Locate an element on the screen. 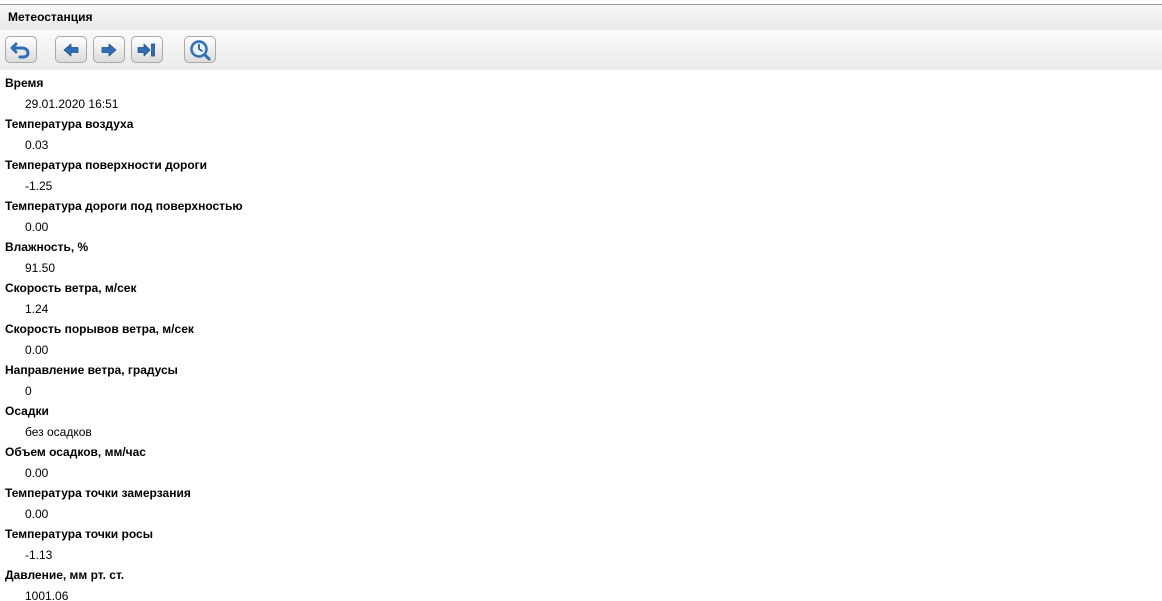 This screenshot has width=1162, height=601. reading-row: Время 29.01.2020 16:51 is located at coordinates (581, 94).